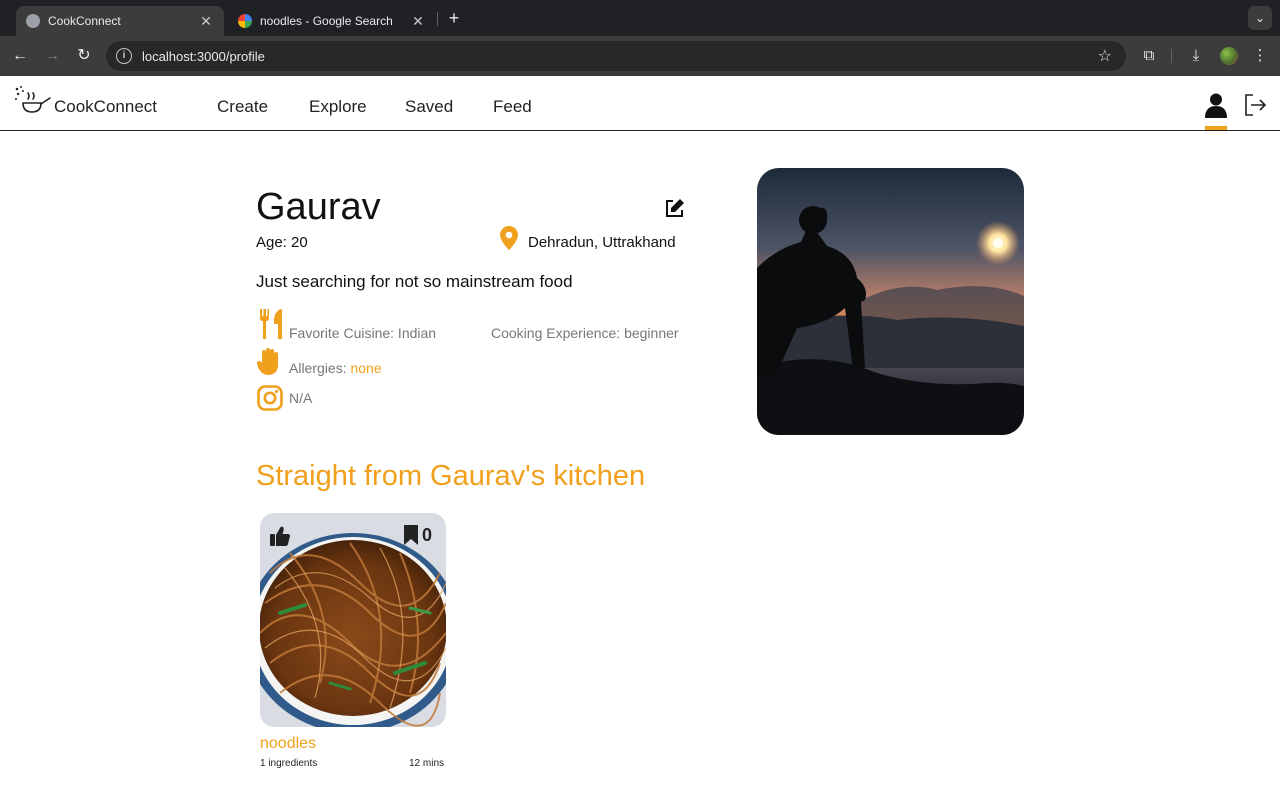 The height and width of the screenshot is (800, 1280). I want to click on nav-saved: Saved, so click(429, 107).